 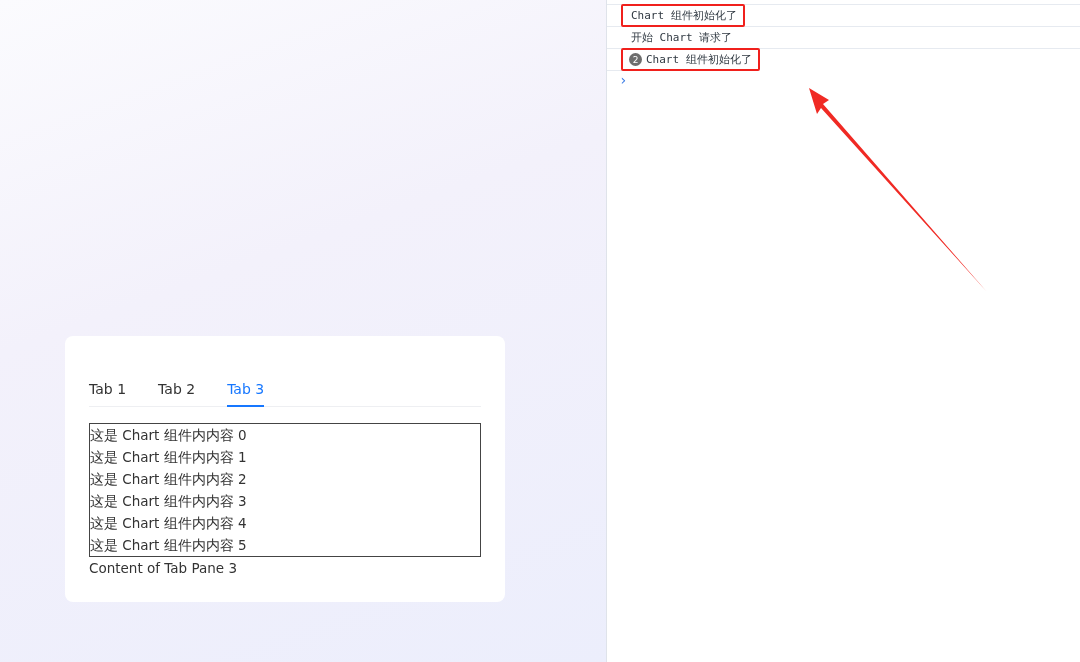 What do you see at coordinates (169, 501) in the screenshot?
I see `chart-line: 这是 Chart 组件内内容 3` at bounding box center [169, 501].